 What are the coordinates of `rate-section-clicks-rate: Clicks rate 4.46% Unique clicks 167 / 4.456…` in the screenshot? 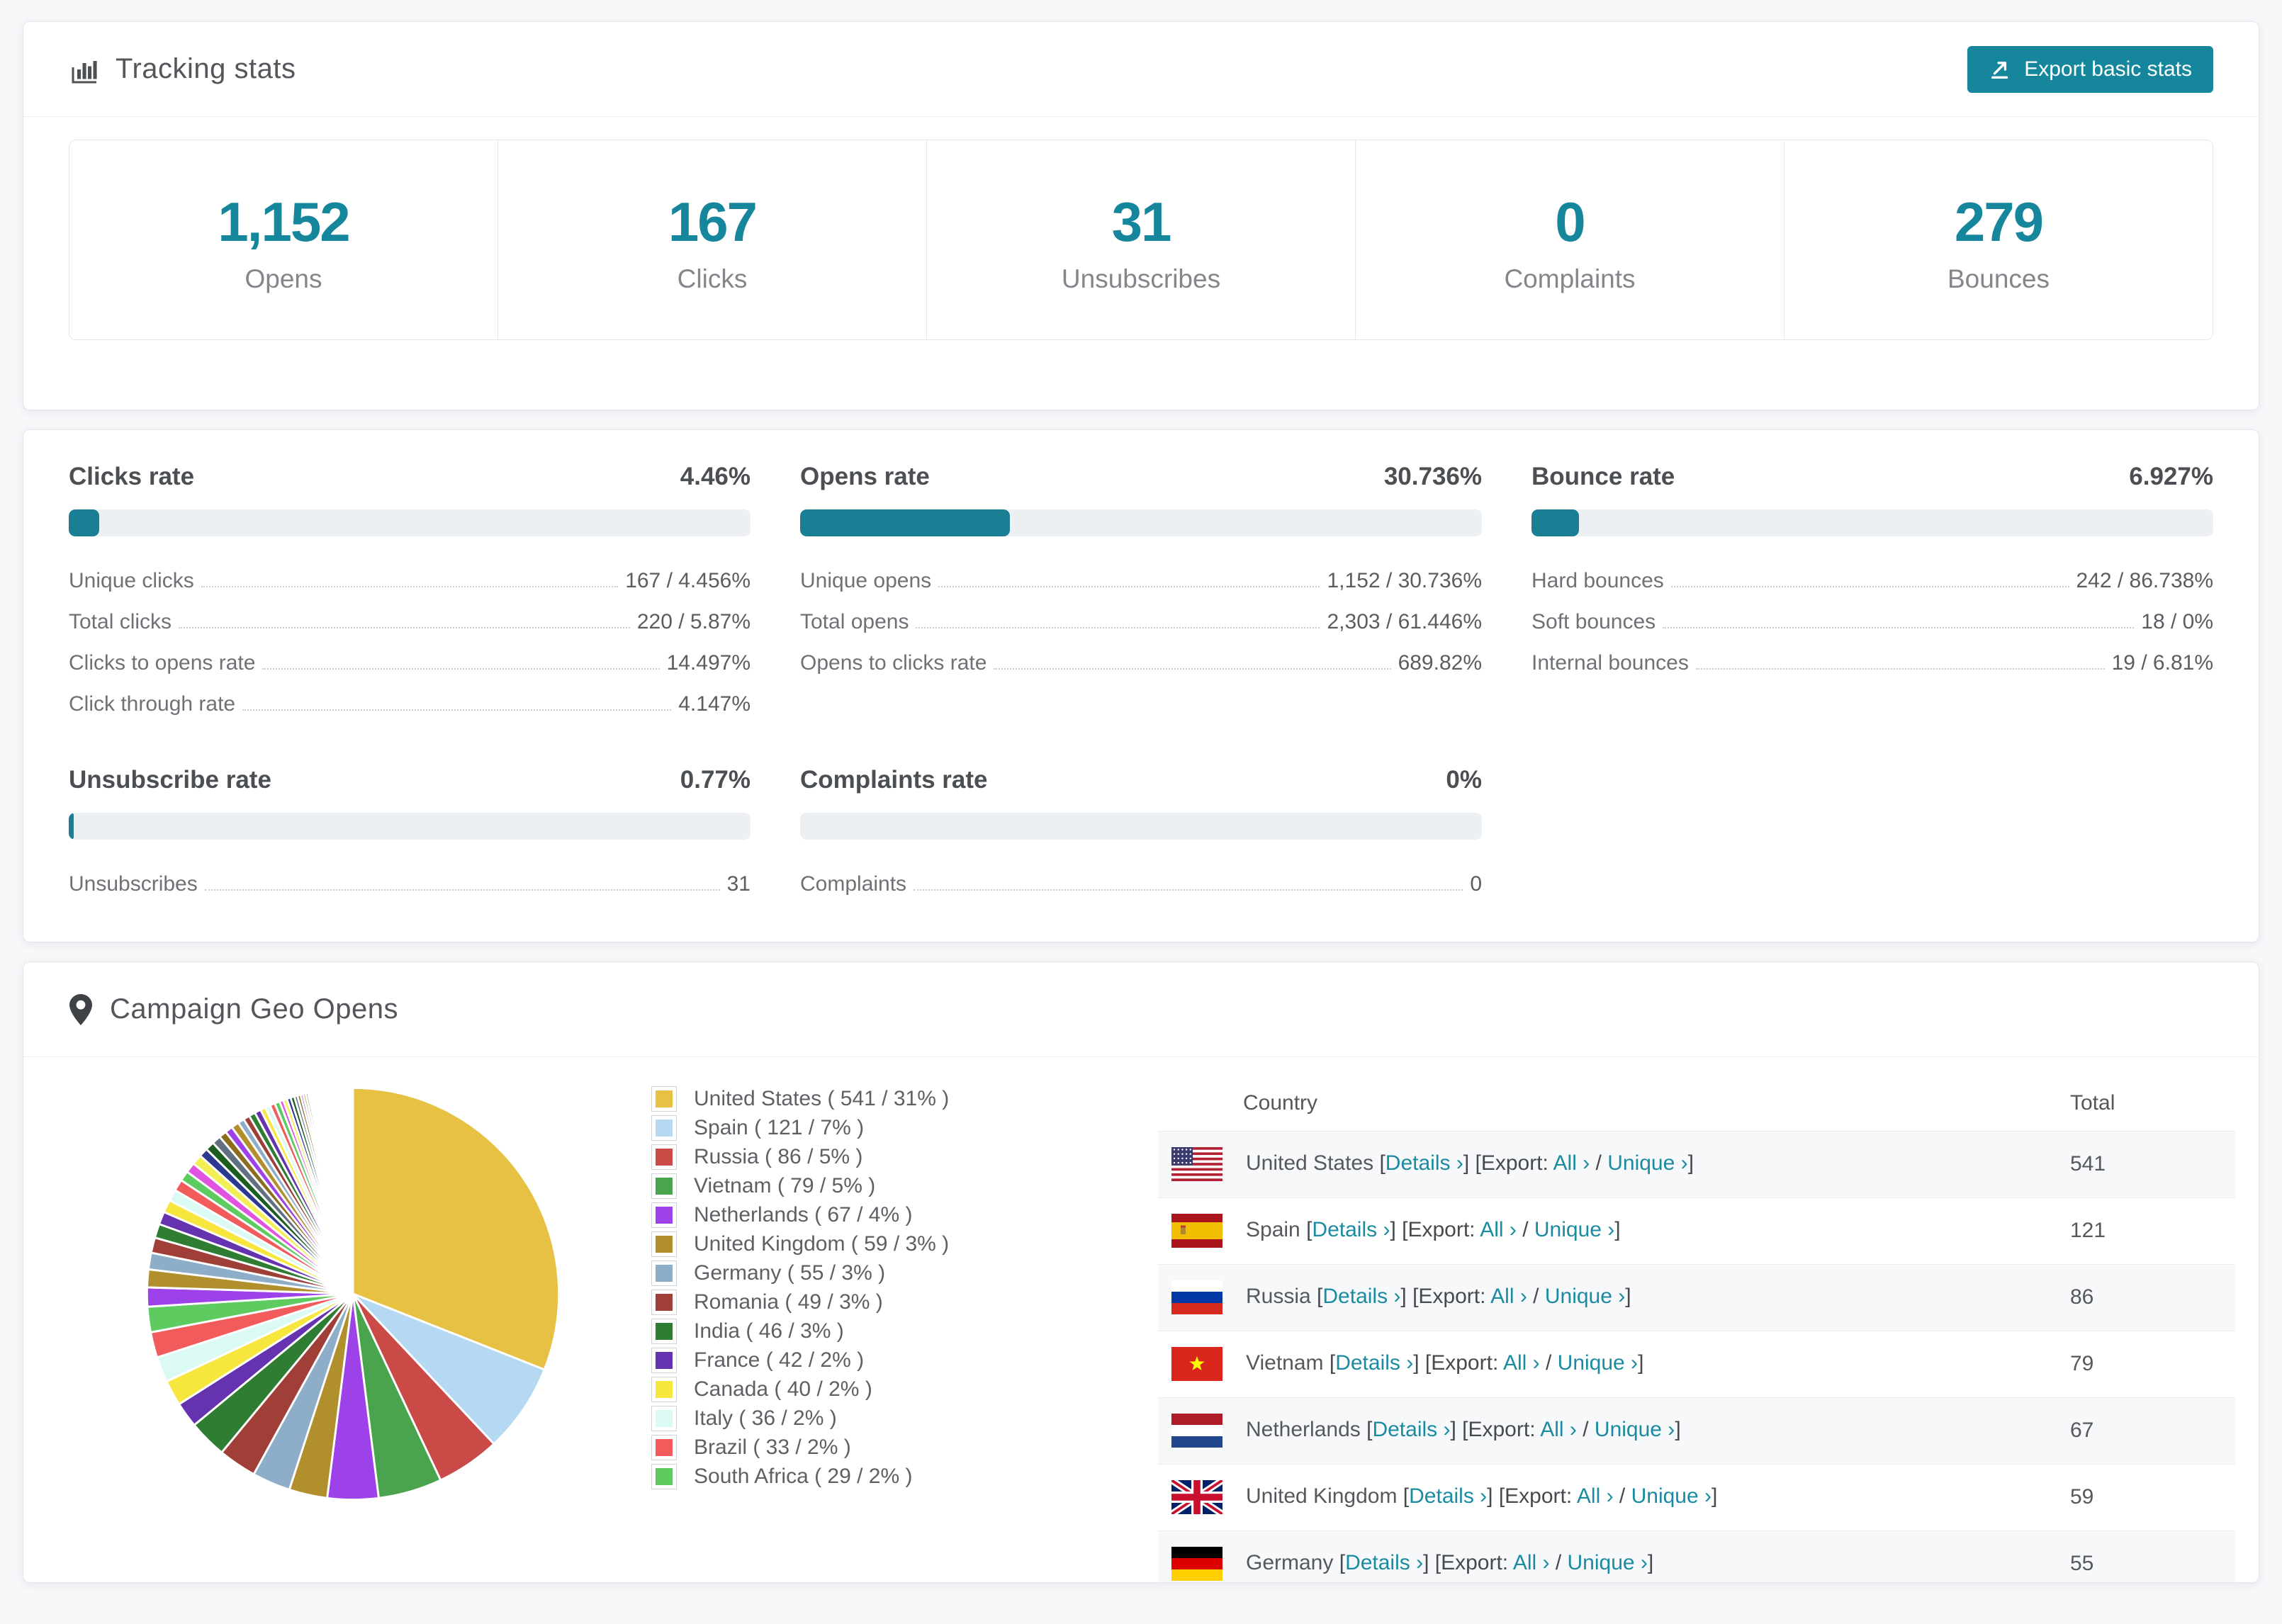 It's located at (410, 594).